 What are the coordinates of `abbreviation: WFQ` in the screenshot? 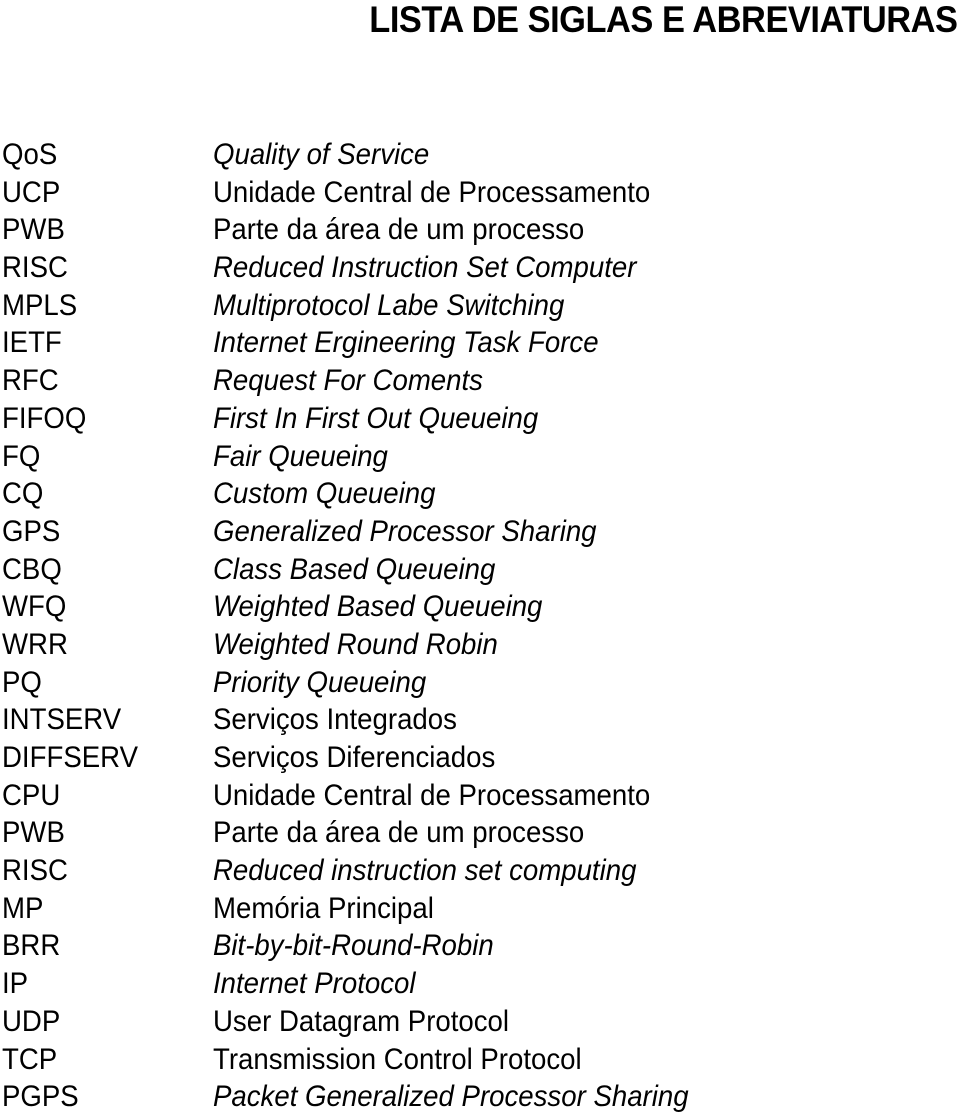 It's located at (34, 607).